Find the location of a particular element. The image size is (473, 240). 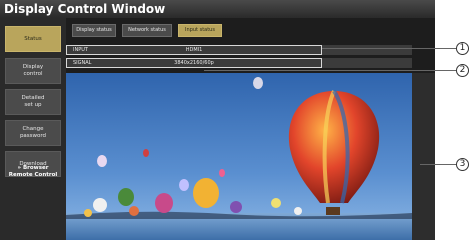

input-row: INPUT HDMI1 is located at coordinates (194, 50).